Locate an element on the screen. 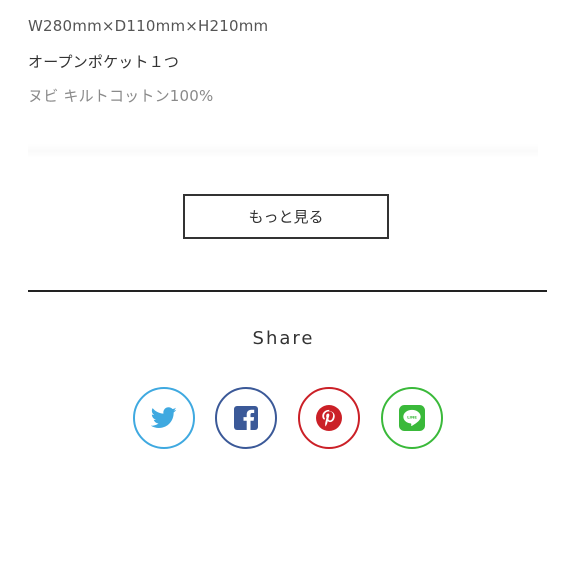  spec-dimensions: W280mm×D110mm×H210mm is located at coordinates (148, 26).